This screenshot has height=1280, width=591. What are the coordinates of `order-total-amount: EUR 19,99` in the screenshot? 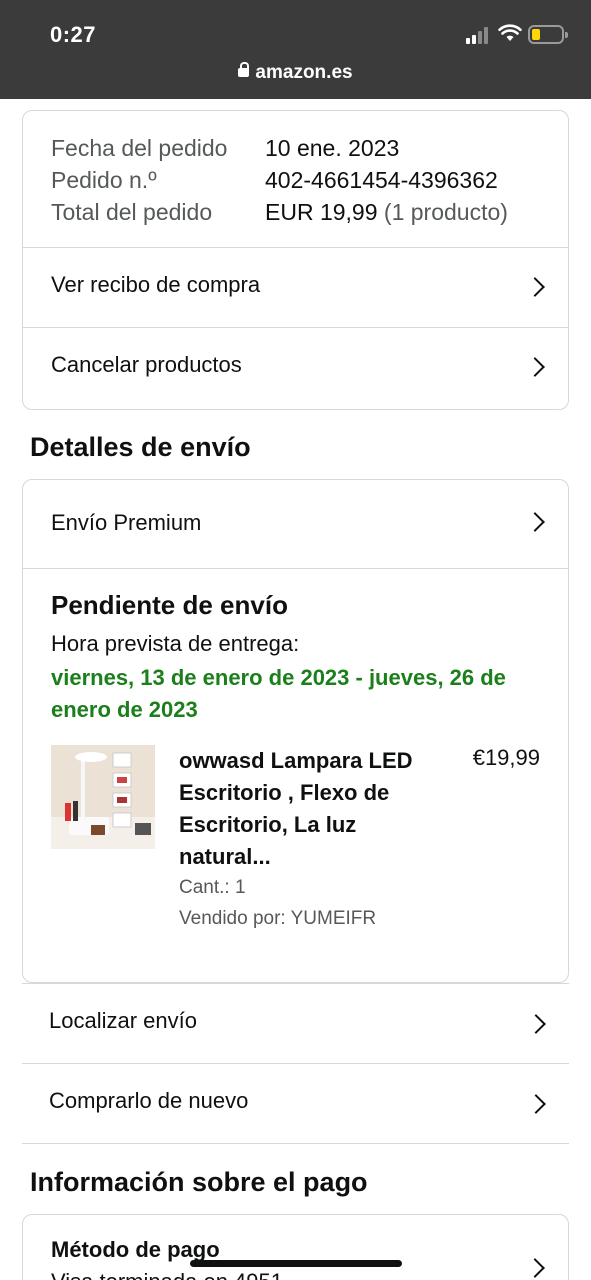 It's located at (321, 212).